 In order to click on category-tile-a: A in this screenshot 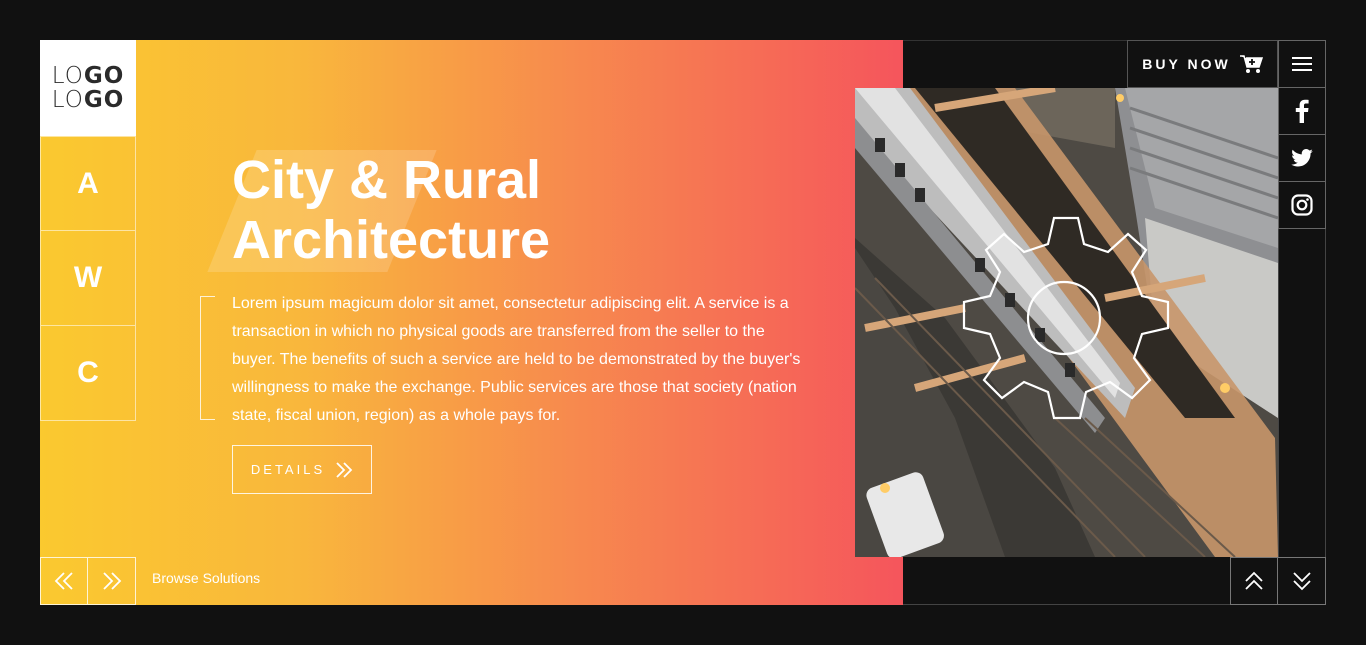, I will do `click(88, 183)`.